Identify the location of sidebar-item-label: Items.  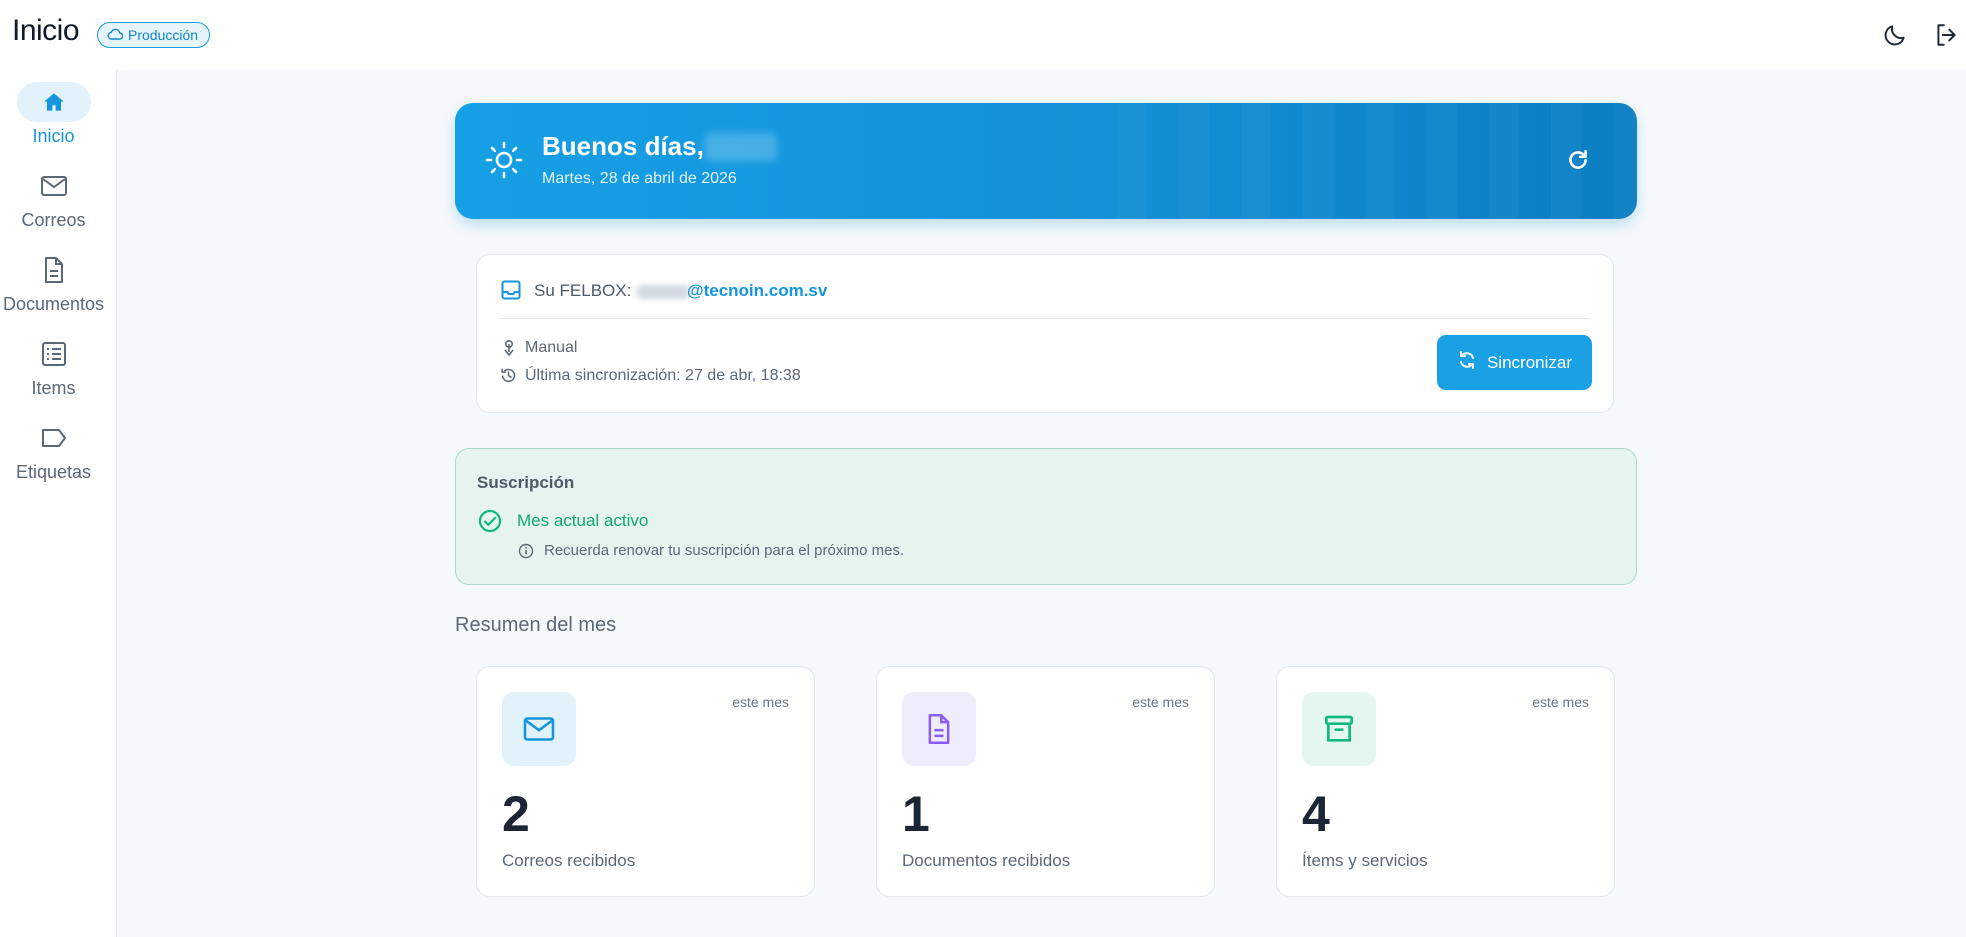
(53, 388).